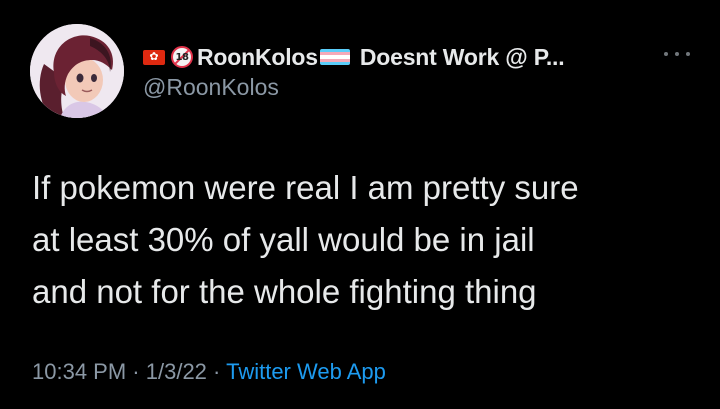 Image resolution: width=720 pixels, height=409 pixels. I want to click on tweet-text-line: and not for the whole fighting thing, so click(284, 291).